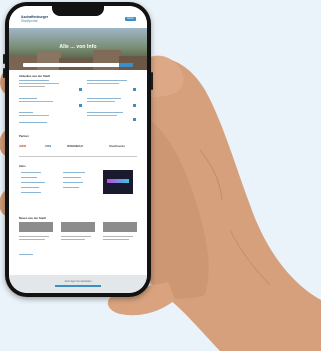 Image resolution: width=321 pixels, height=351 pixels. Describe the element at coordinates (78, 102) in the screenshot. I see `news-section: Aktuelles aus der Stadt` at that location.